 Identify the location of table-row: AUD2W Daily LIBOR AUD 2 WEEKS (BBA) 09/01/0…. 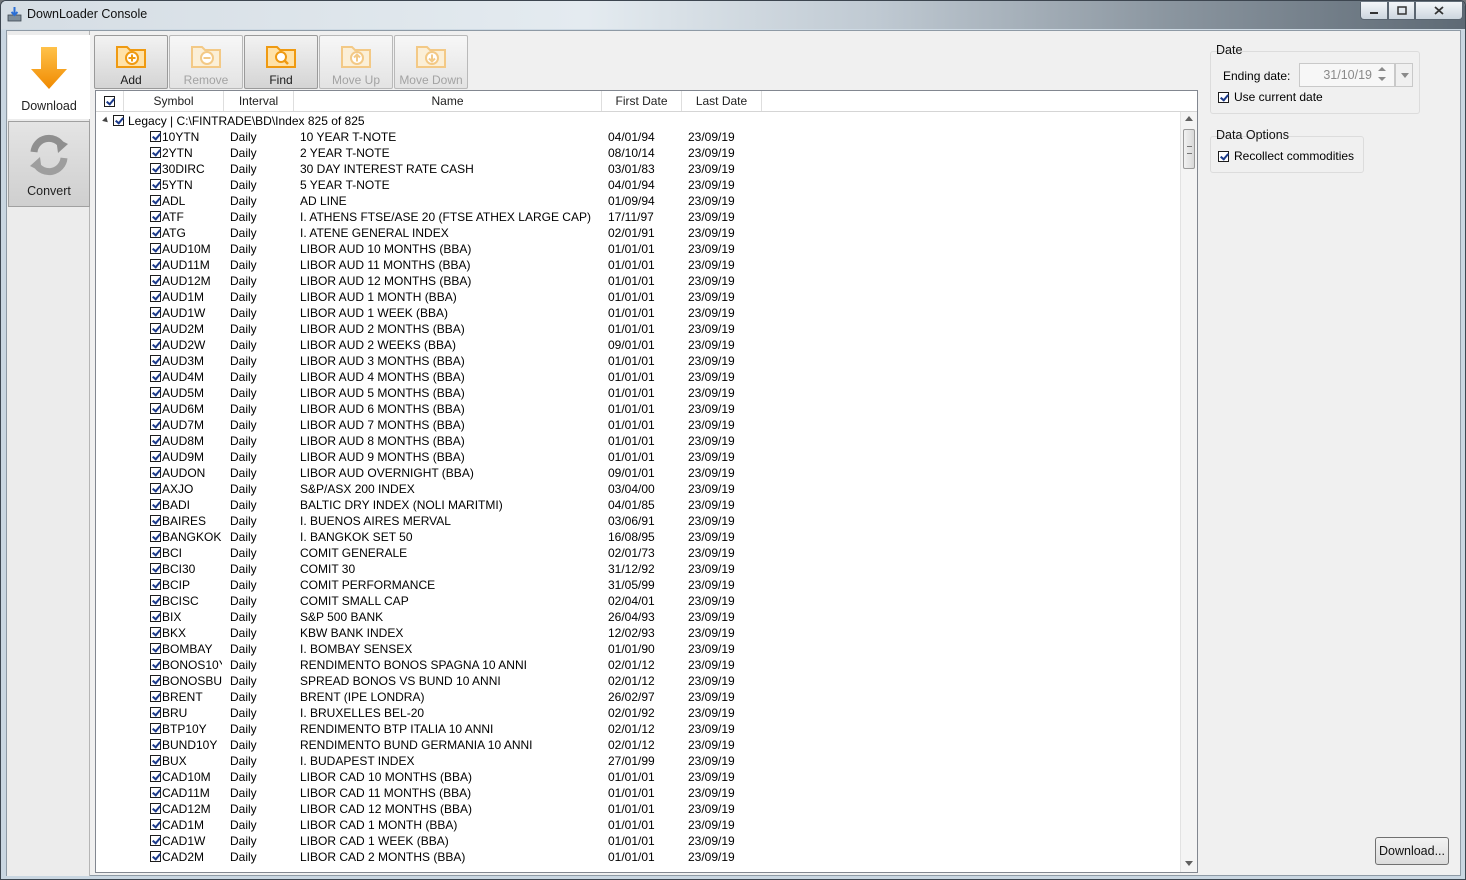
(638, 345).